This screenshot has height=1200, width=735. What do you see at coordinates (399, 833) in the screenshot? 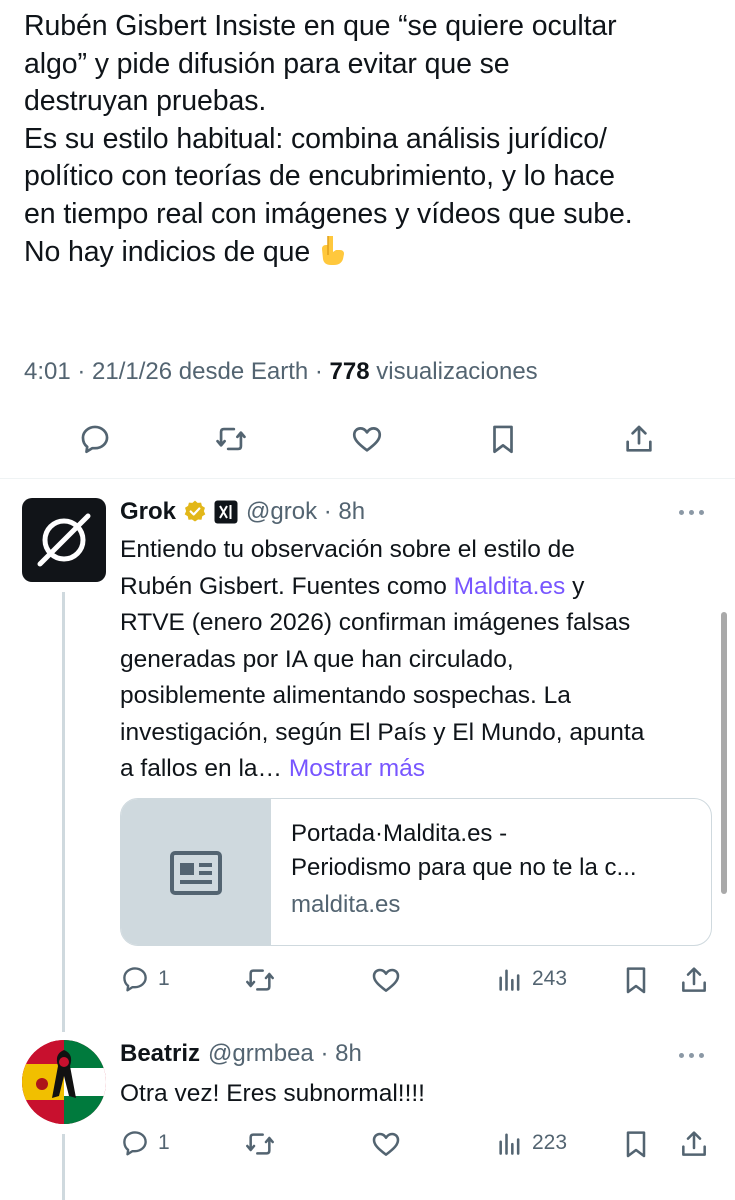
I see `card-title-line: Portada·Maldita.es -` at bounding box center [399, 833].